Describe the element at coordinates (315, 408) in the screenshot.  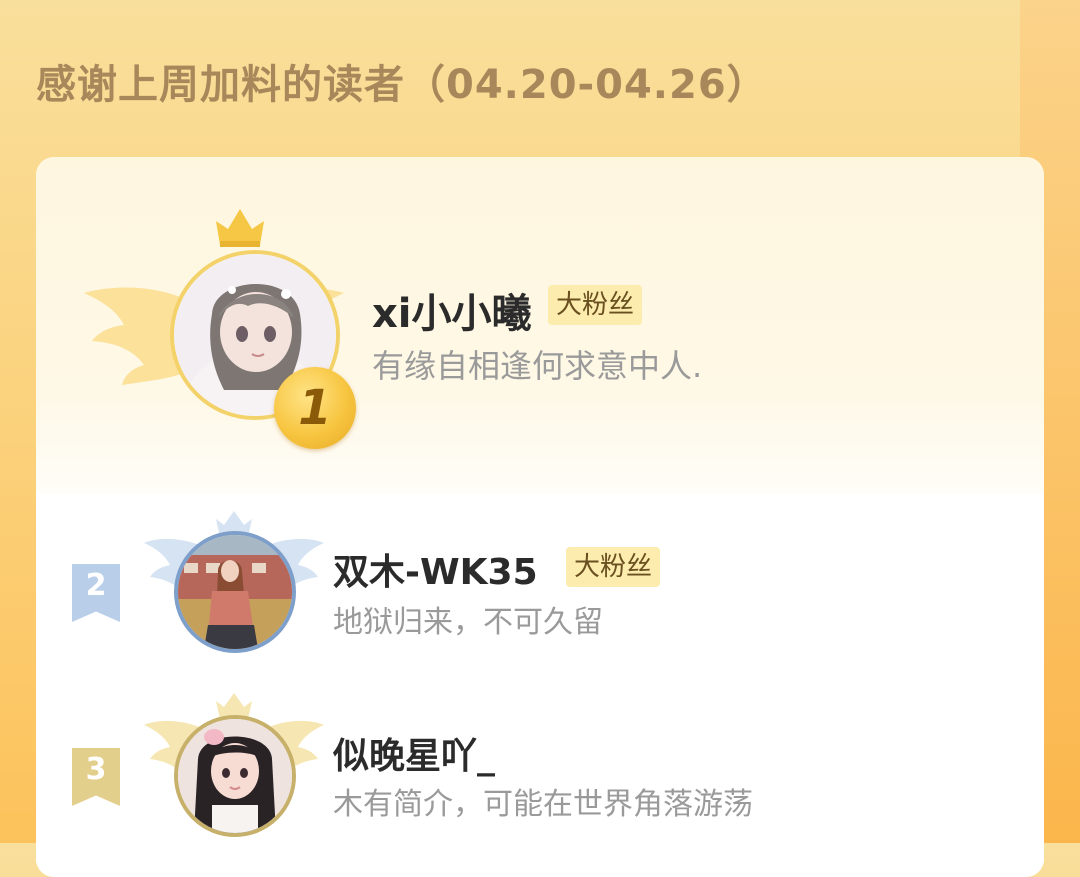
I see `medal-icon: 1` at that location.